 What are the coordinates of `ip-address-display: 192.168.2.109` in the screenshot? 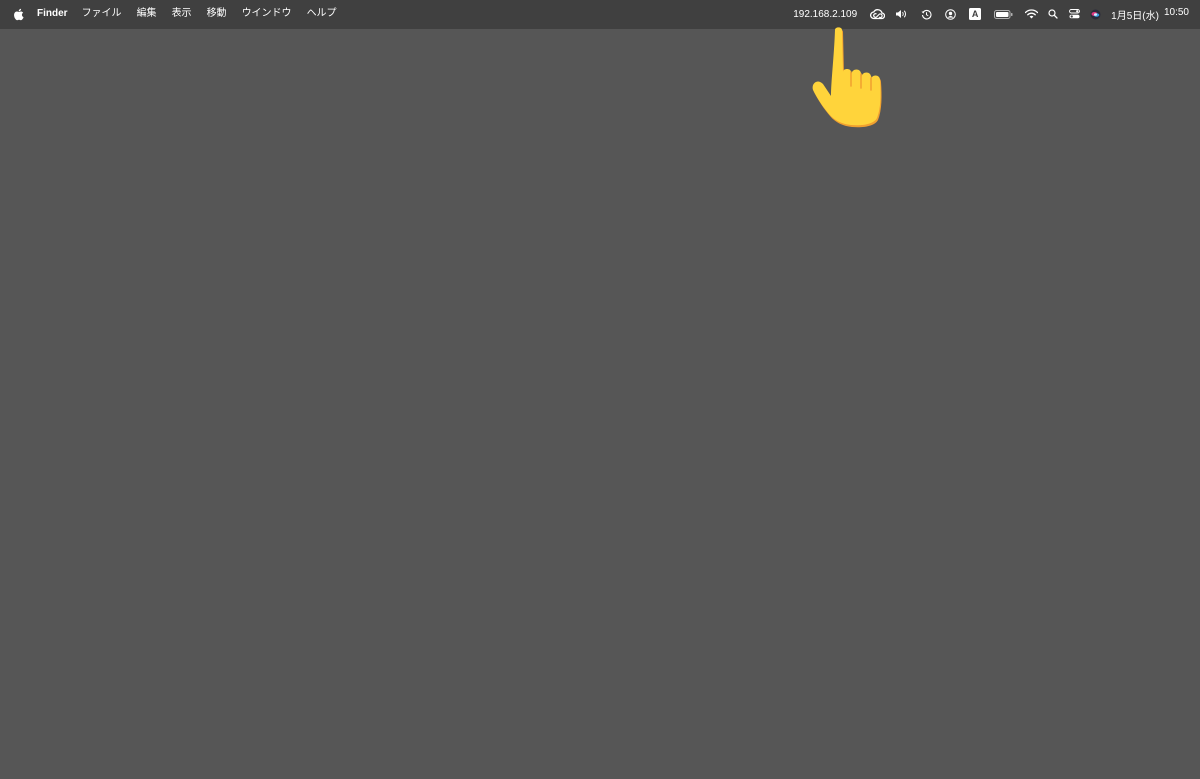 It's located at (825, 14).